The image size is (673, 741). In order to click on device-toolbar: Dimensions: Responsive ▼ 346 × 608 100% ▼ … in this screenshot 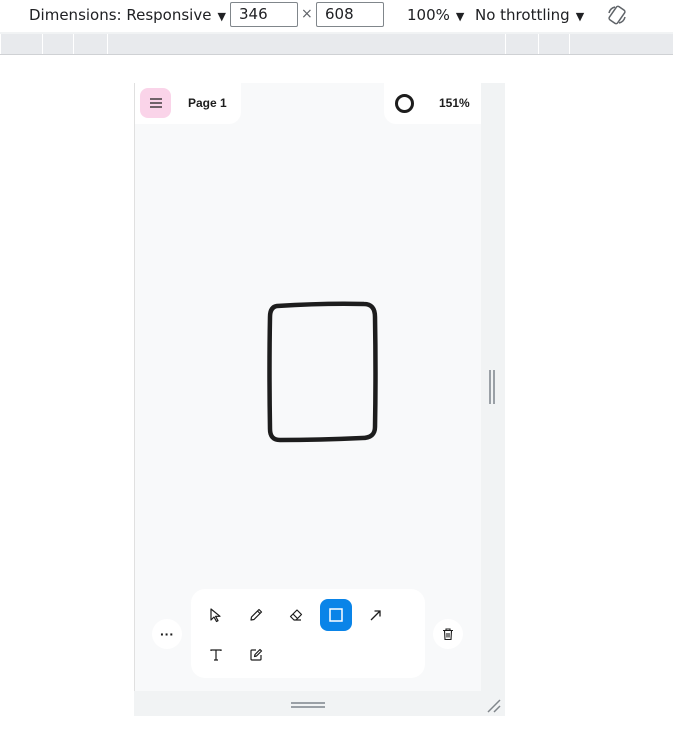, I will do `click(336, 16)`.